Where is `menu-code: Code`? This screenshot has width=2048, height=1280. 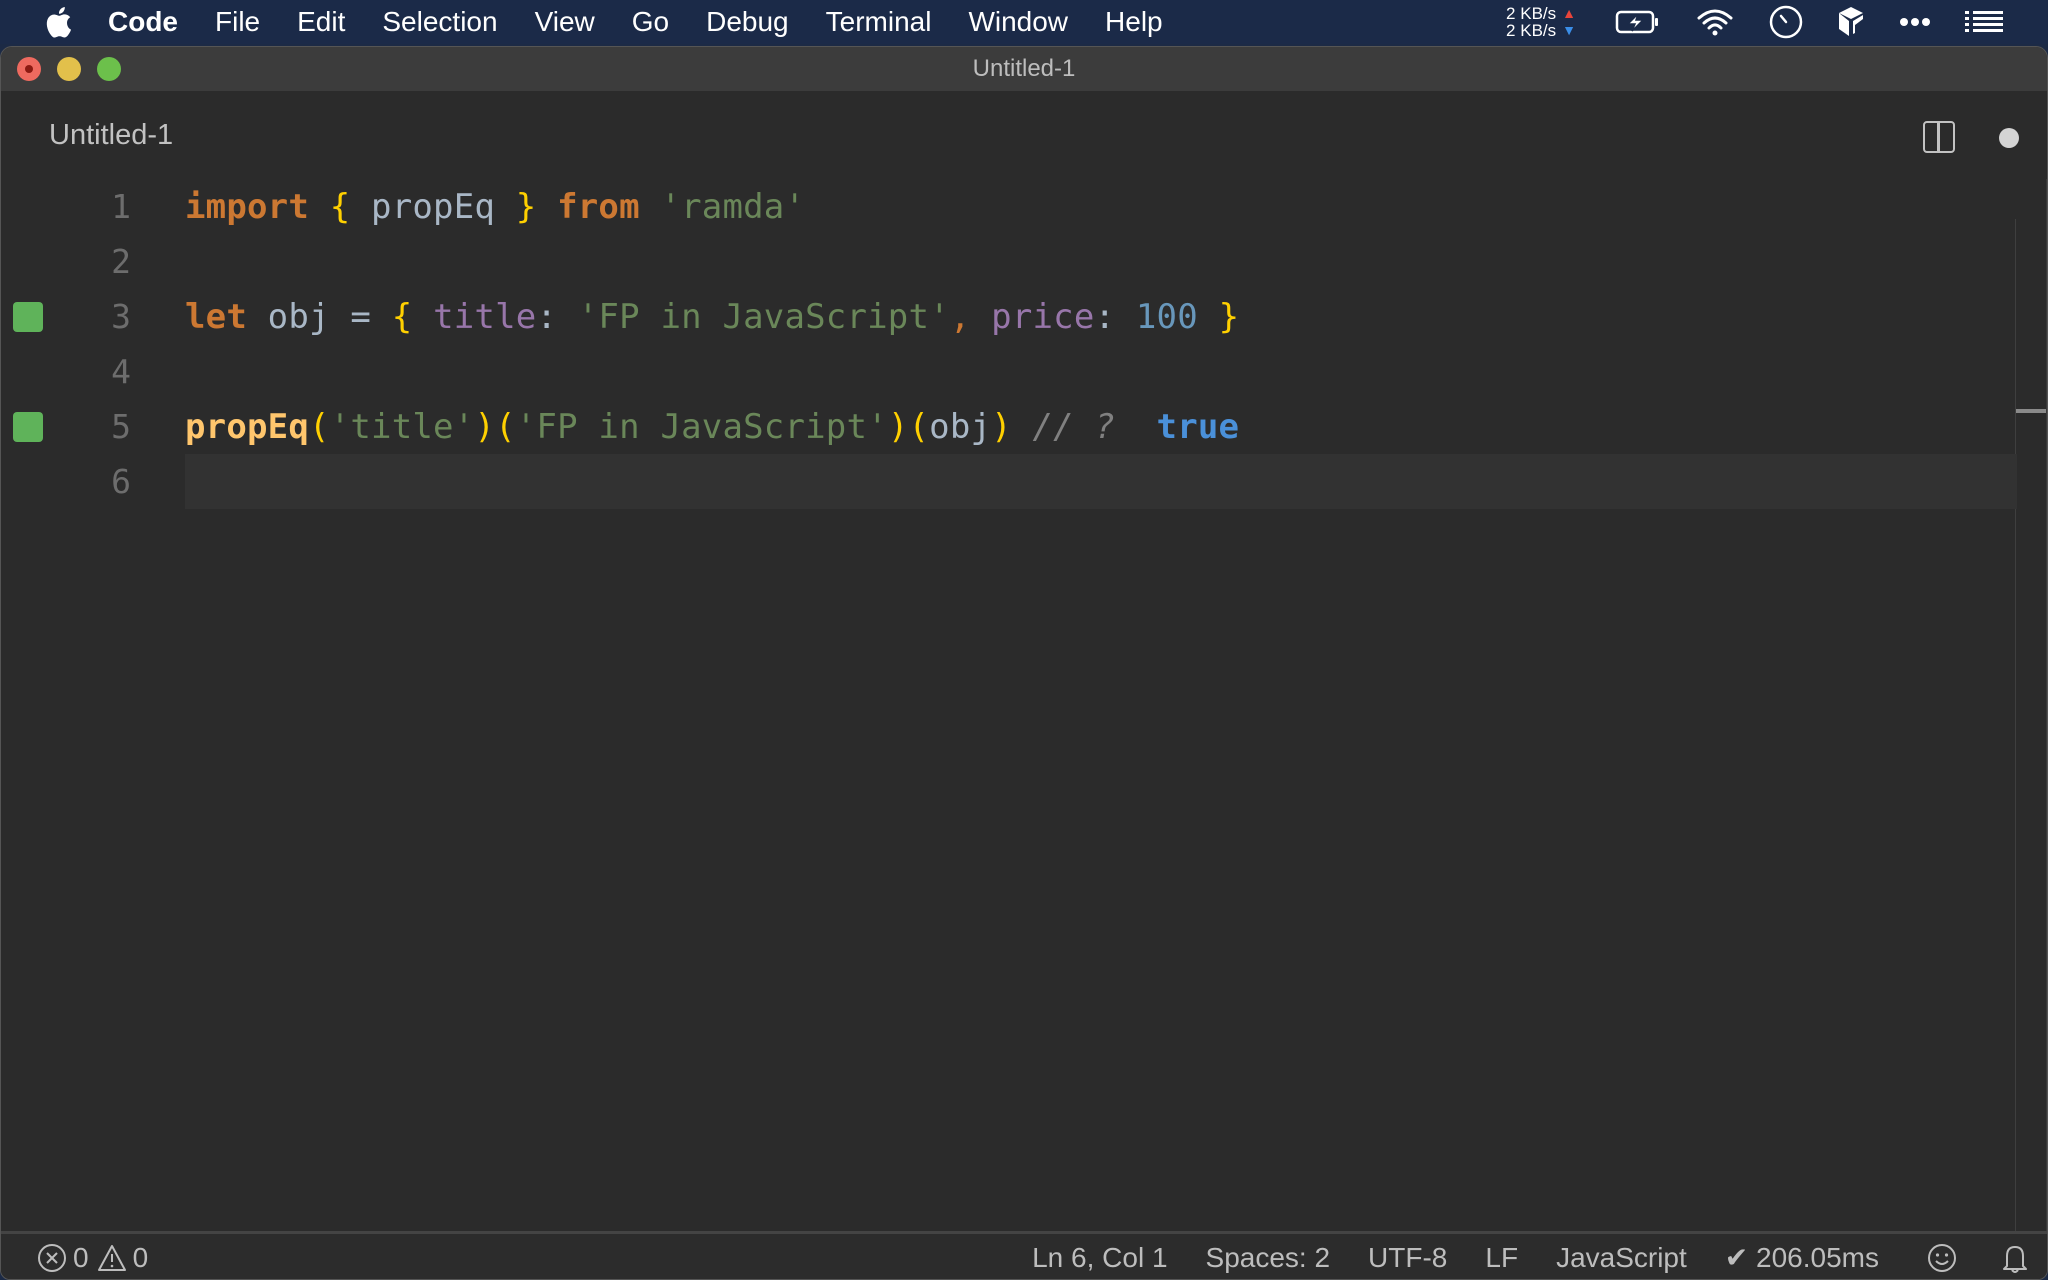 menu-code: Code is located at coordinates (143, 22).